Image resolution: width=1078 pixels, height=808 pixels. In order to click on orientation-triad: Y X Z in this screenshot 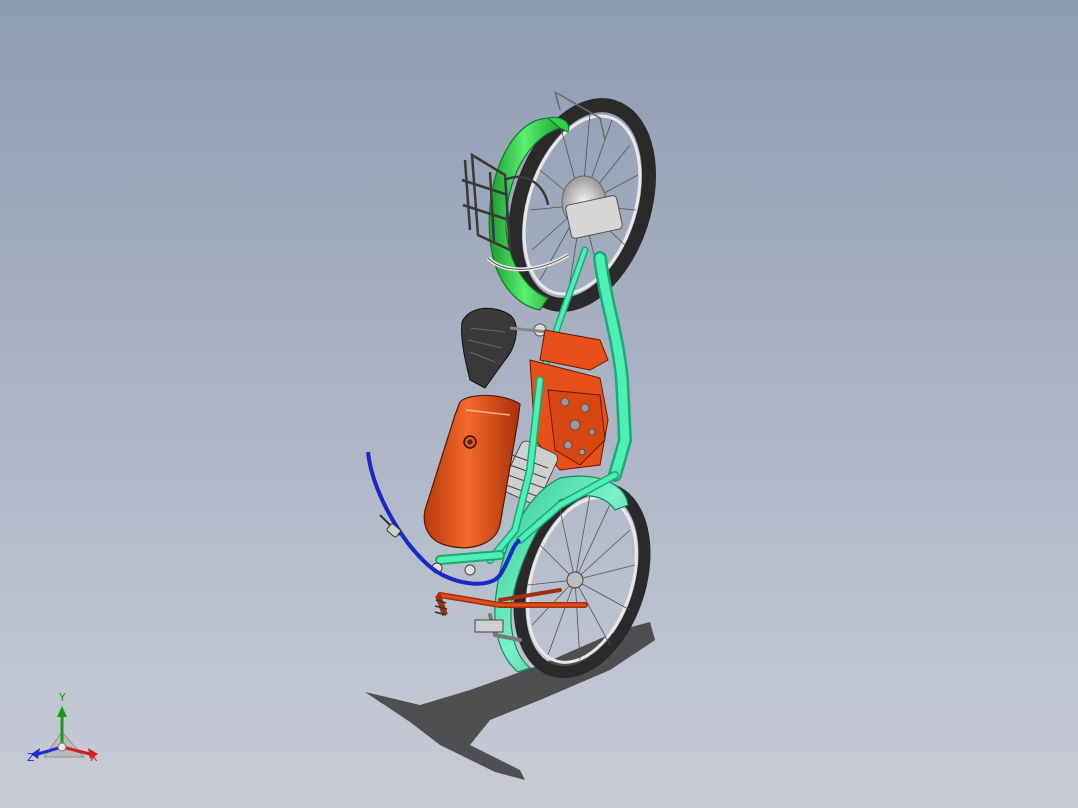, I will do `click(67, 732)`.